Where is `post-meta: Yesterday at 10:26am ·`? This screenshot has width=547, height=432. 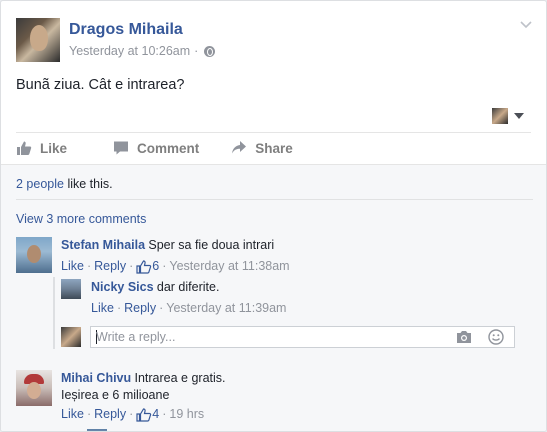 post-meta: Yesterday at 10:26am · is located at coordinates (142, 51).